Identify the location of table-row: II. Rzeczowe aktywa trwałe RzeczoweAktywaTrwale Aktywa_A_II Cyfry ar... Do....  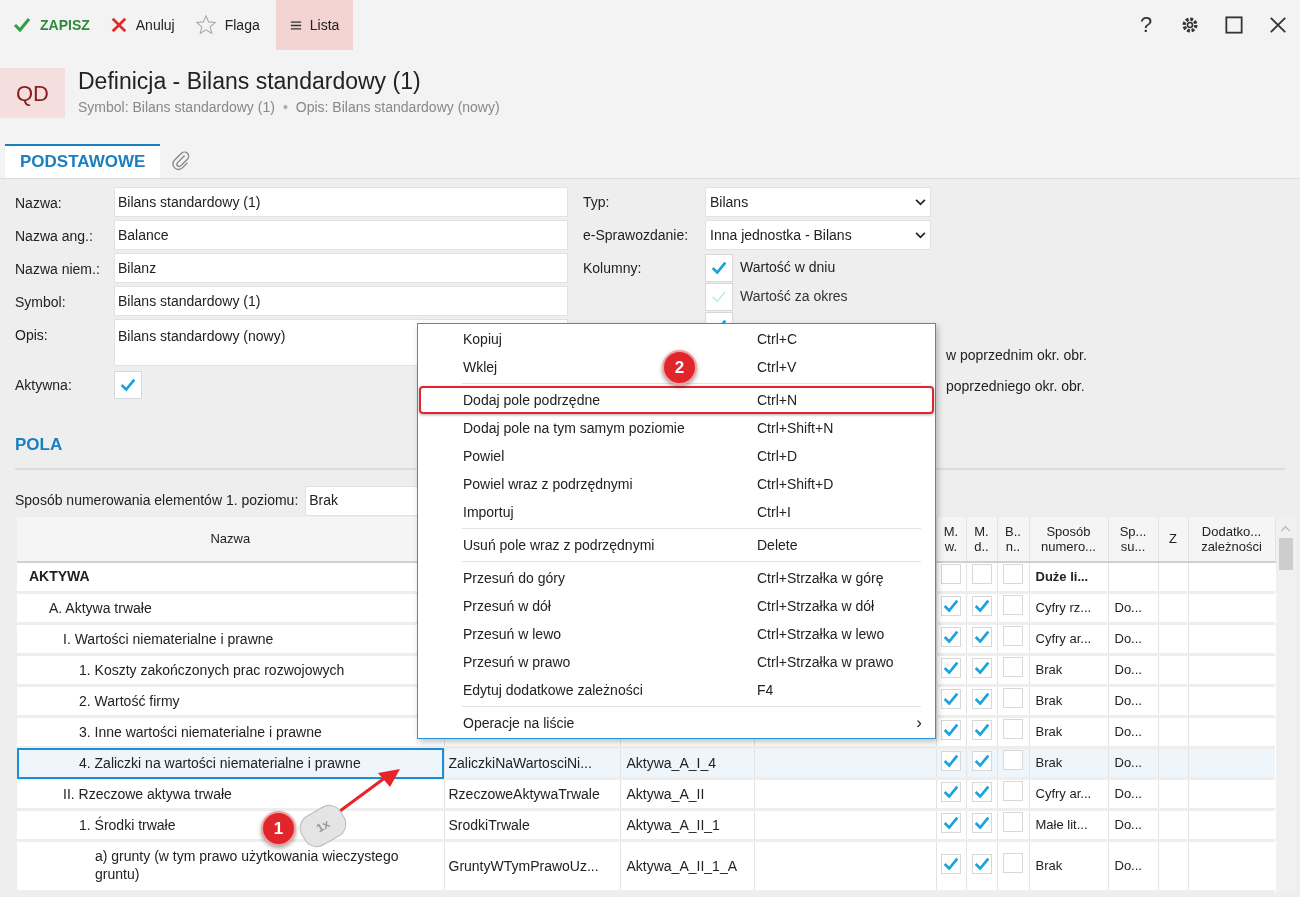
(646, 794).